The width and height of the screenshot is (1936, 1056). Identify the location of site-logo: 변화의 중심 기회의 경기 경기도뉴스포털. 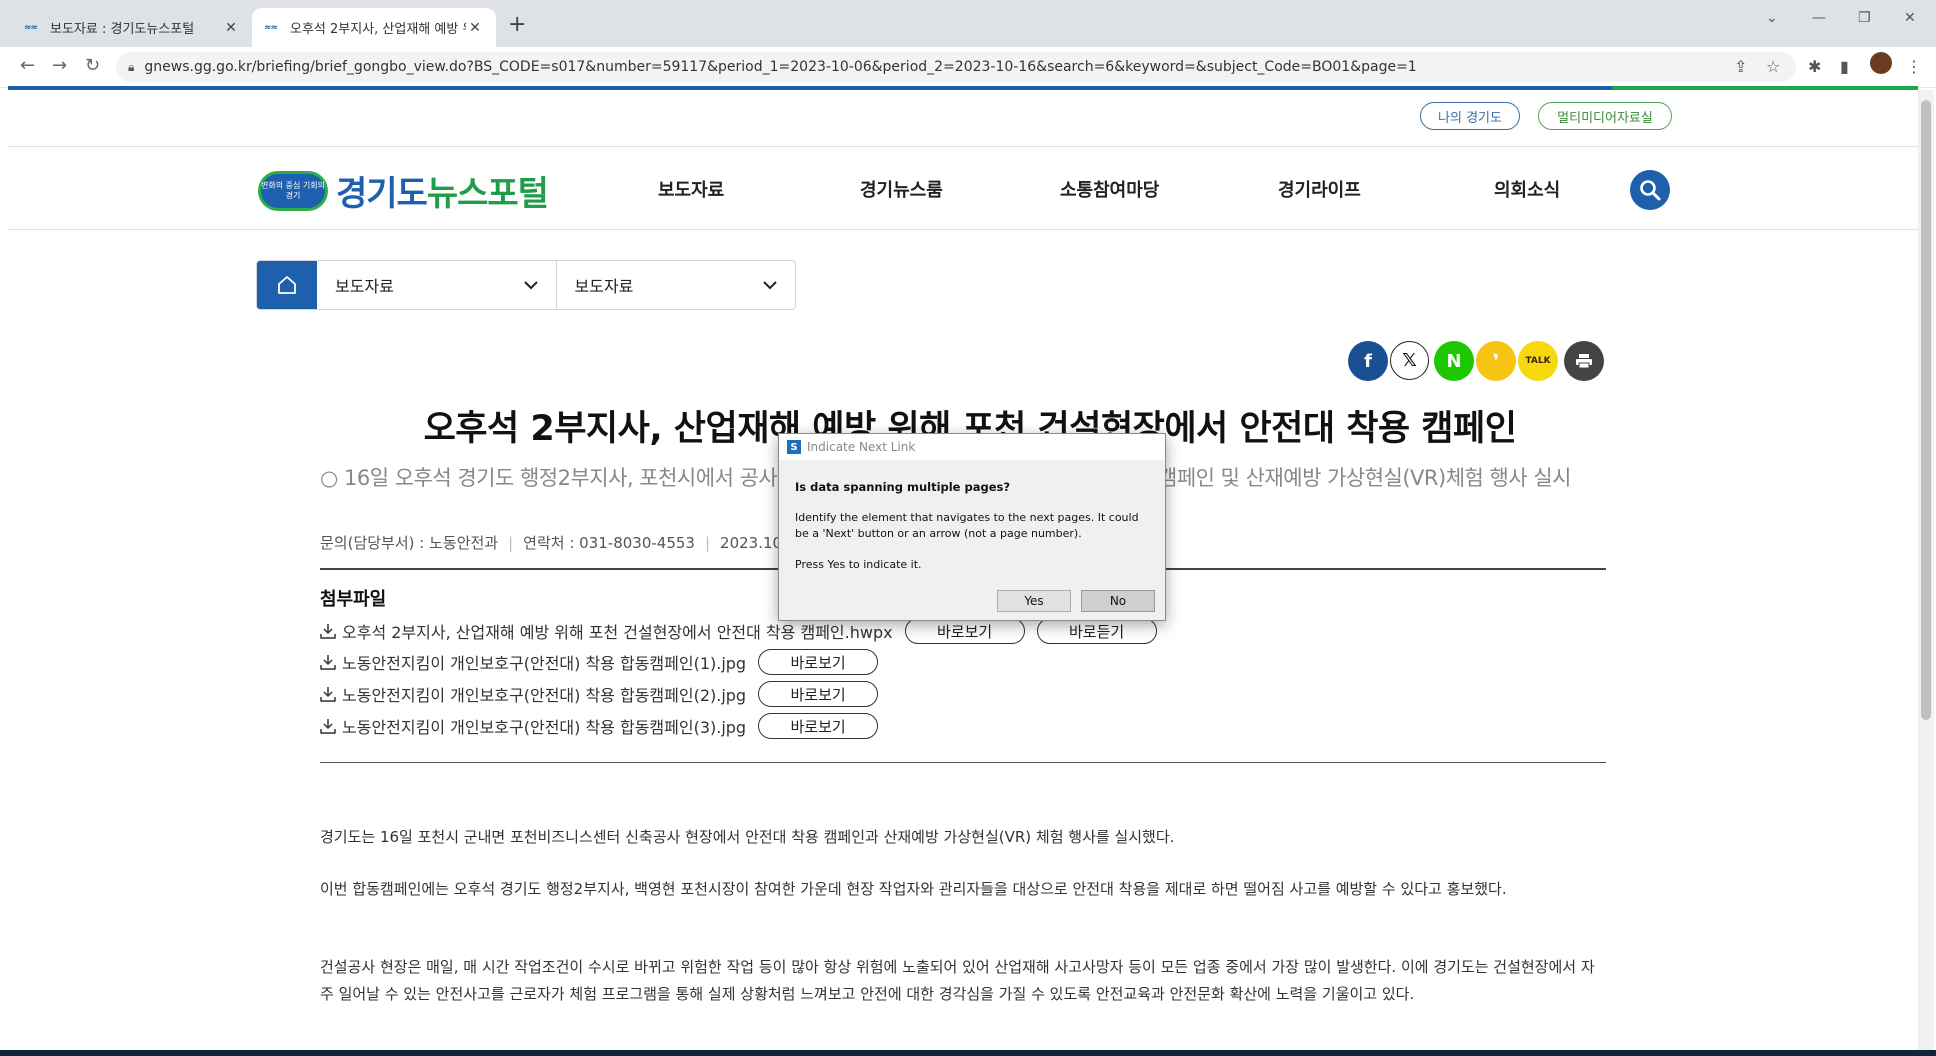
(403, 190).